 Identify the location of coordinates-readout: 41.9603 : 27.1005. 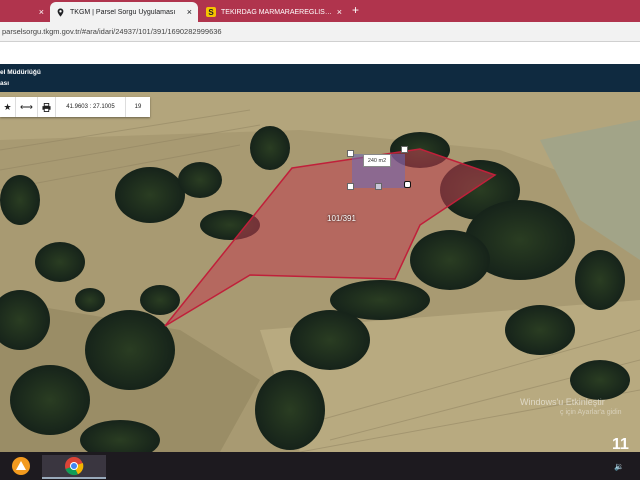
(91, 107).